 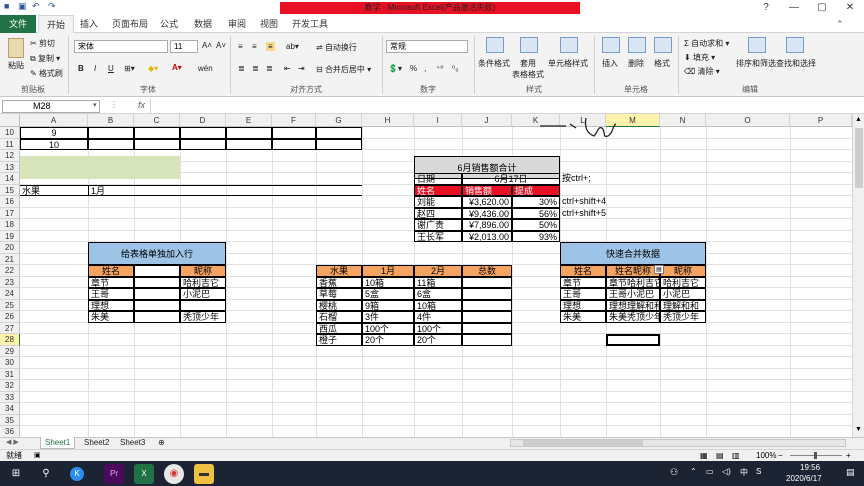 I want to click on fill-button: ⬇ 填充 ▾, so click(x=699, y=57).